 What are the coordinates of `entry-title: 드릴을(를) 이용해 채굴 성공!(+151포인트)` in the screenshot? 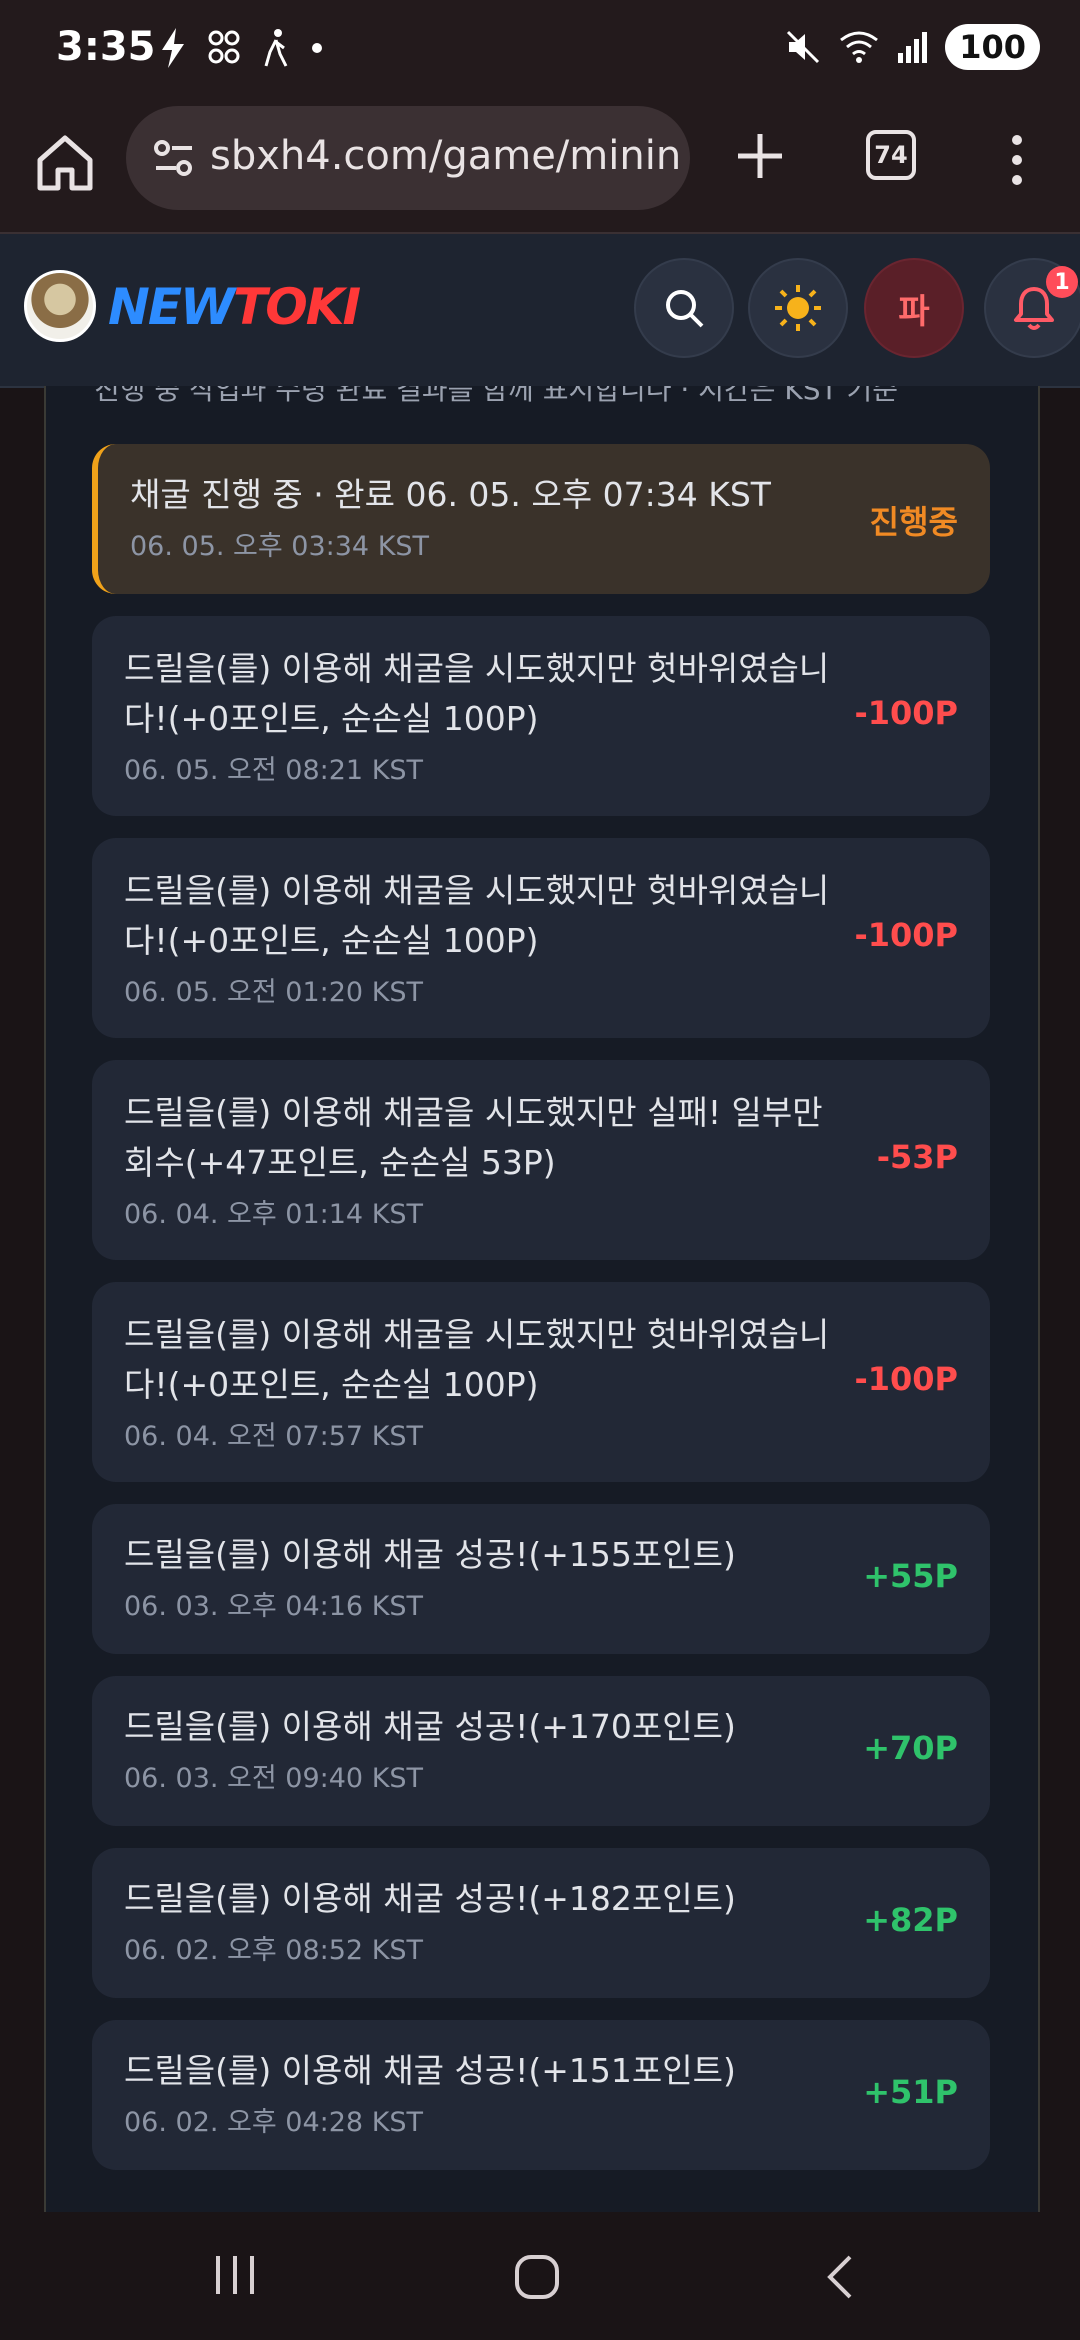 It's located at (430, 2070).